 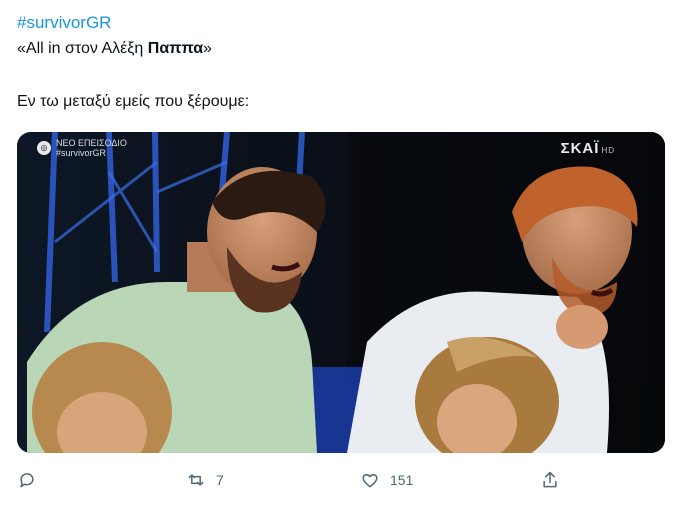 I want to click on tweet-quote-line: «All in στον Αλέξη Παππα», so click(x=114, y=49).